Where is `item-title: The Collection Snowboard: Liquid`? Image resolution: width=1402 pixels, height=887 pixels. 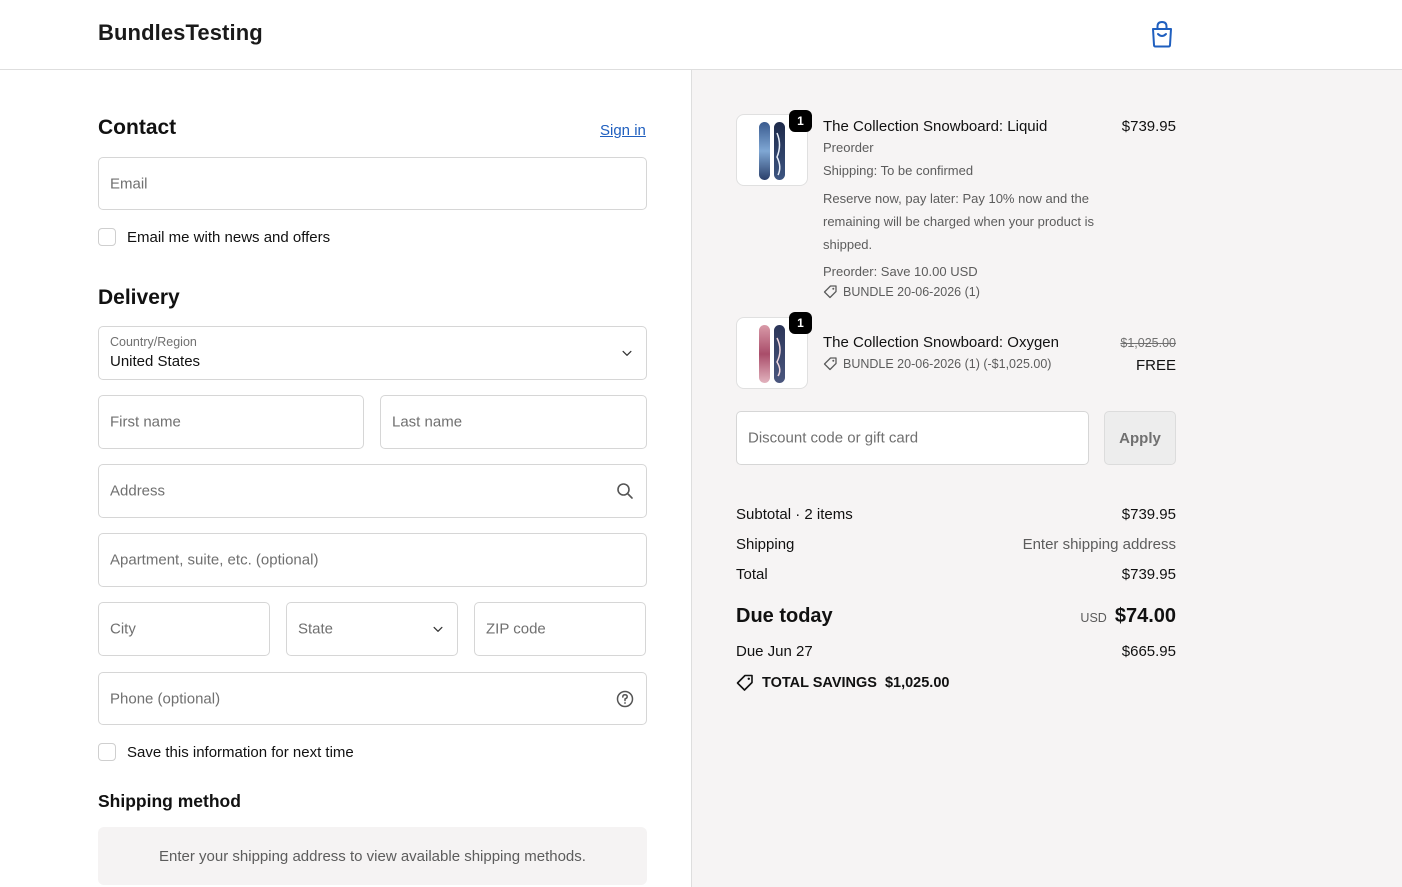
item-title: The Collection Snowboard: Liquid is located at coordinates (935, 126).